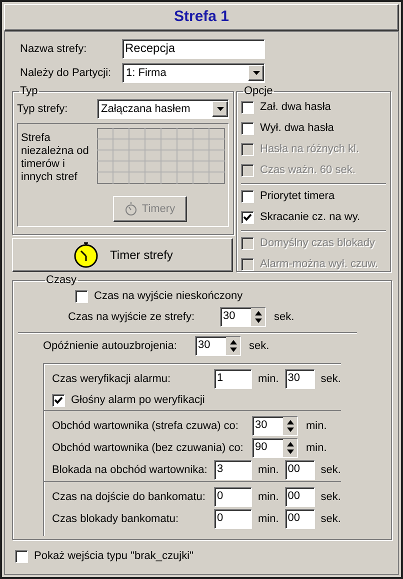 This screenshot has width=403, height=579. I want to click on checkbox-label: Wył. dwa hasła, so click(297, 128).